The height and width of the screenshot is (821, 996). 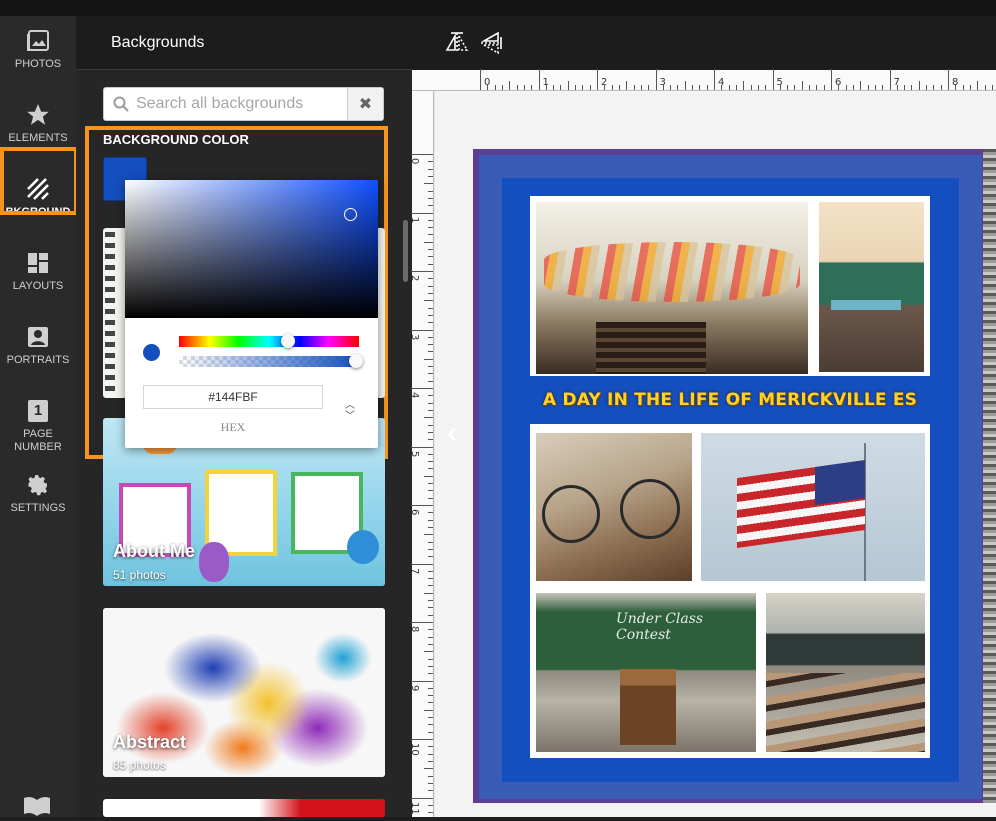 What do you see at coordinates (233, 397) in the screenshot?
I see `hex-input` at bounding box center [233, 397].